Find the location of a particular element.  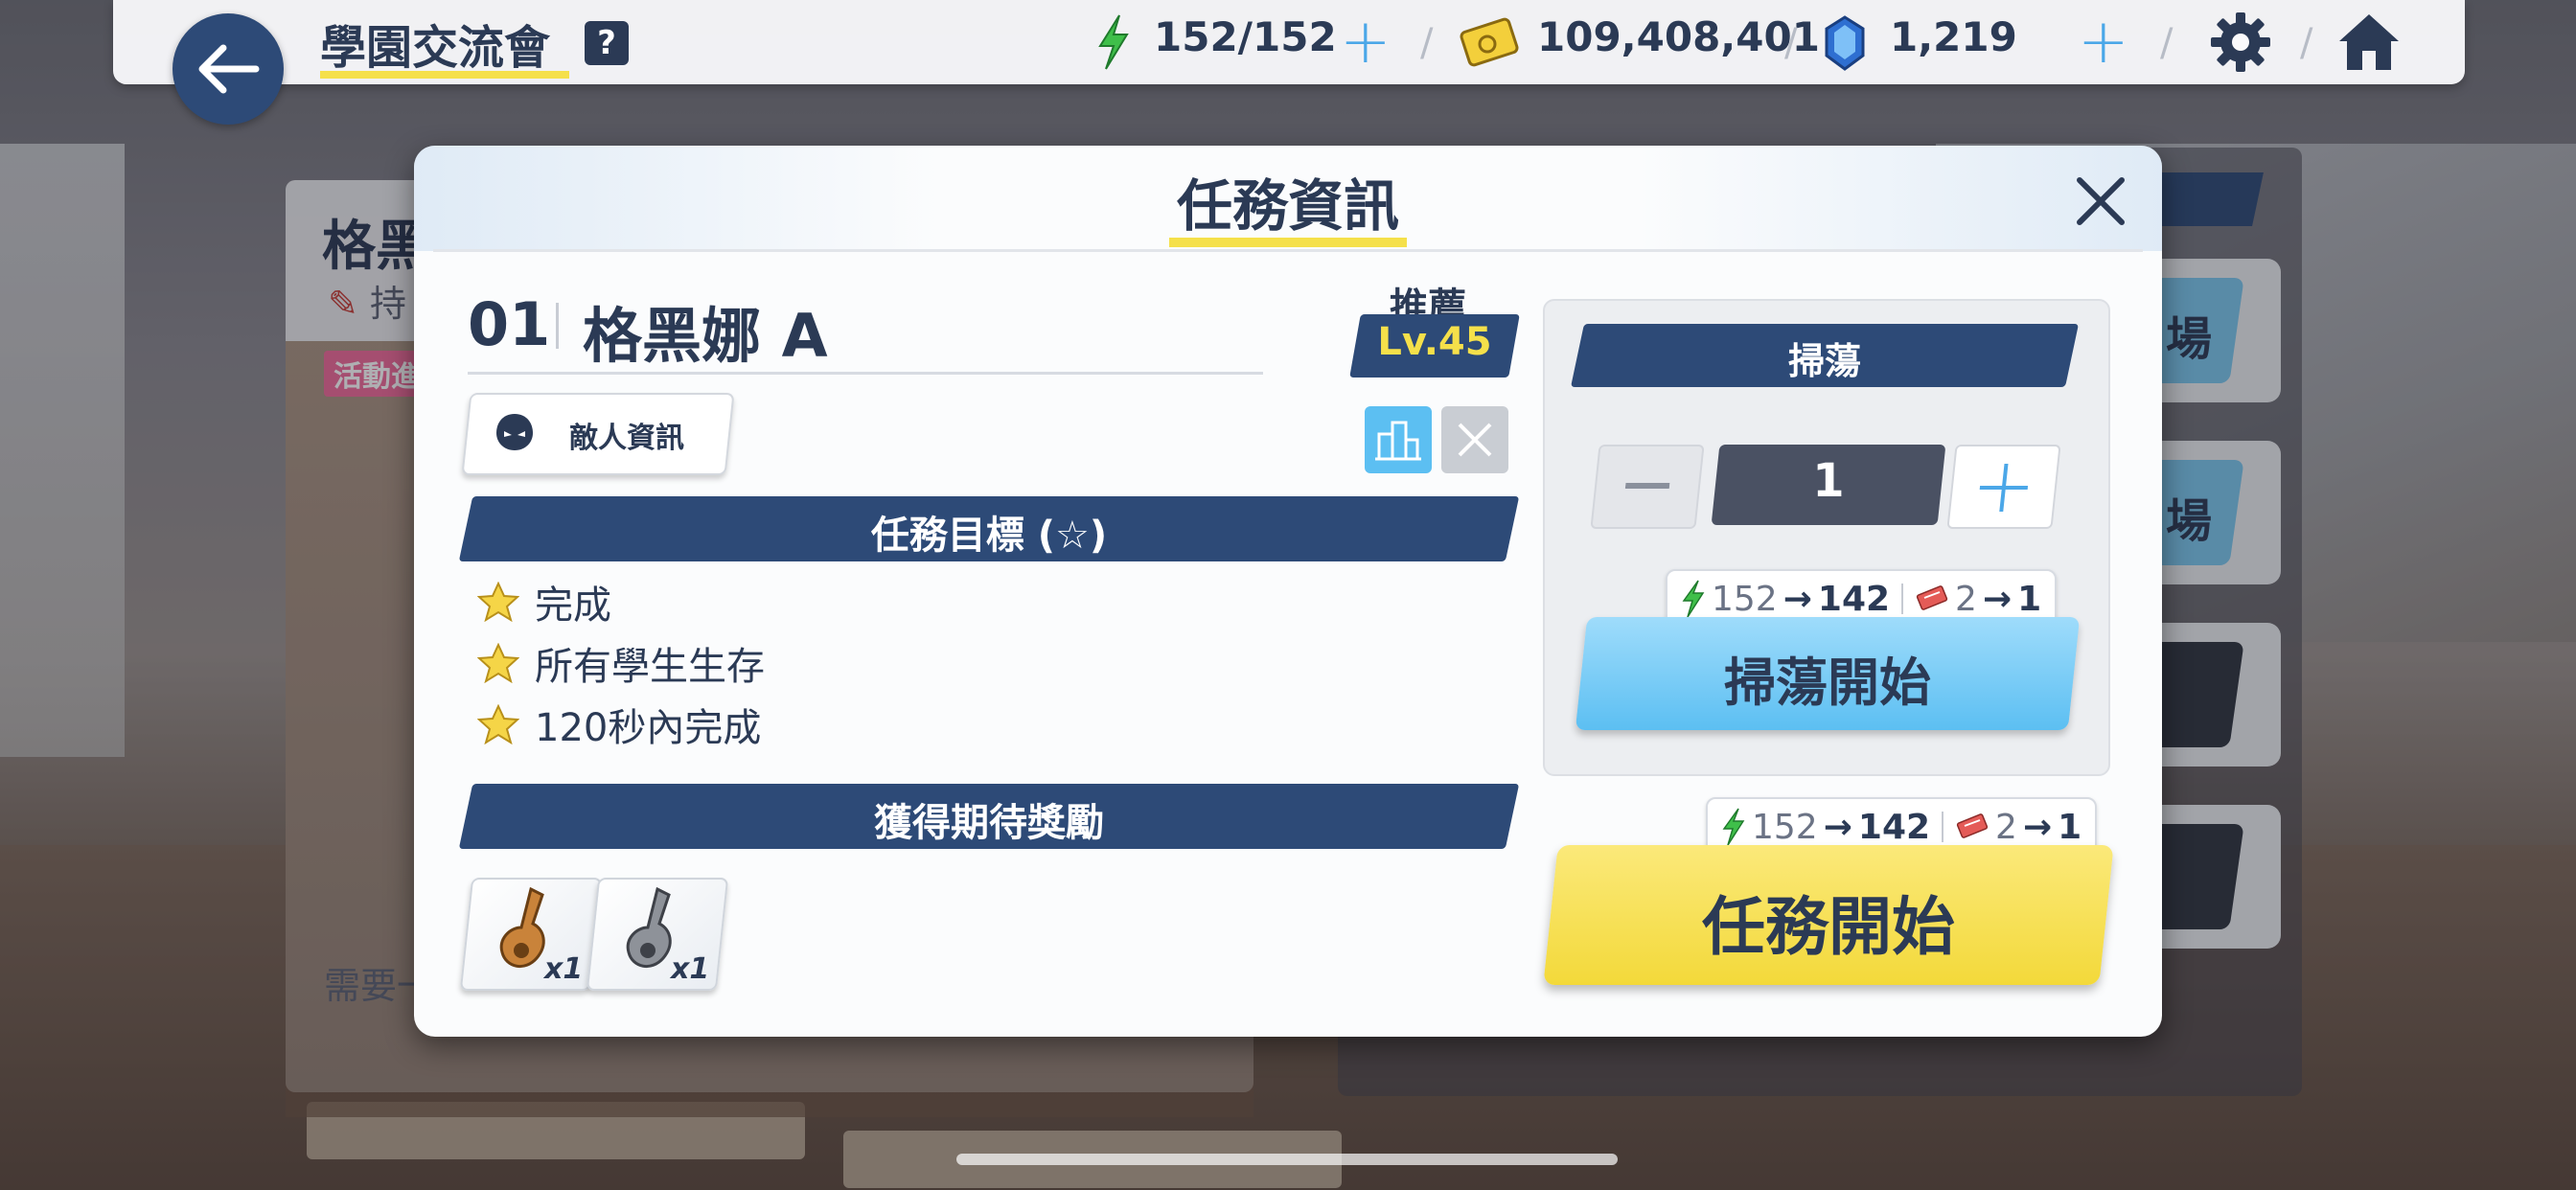

rewards-header: 獲得期待獎勵 is located at coordinates (989, 823).